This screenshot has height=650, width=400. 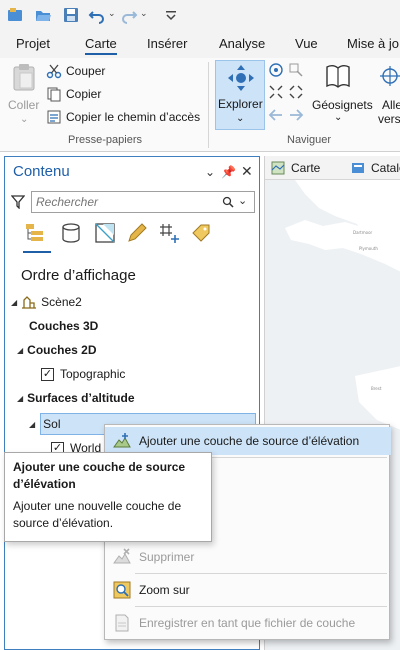 I want to click on tree-item-3d-layers: Couches 3D, so click(x=63, y=326).